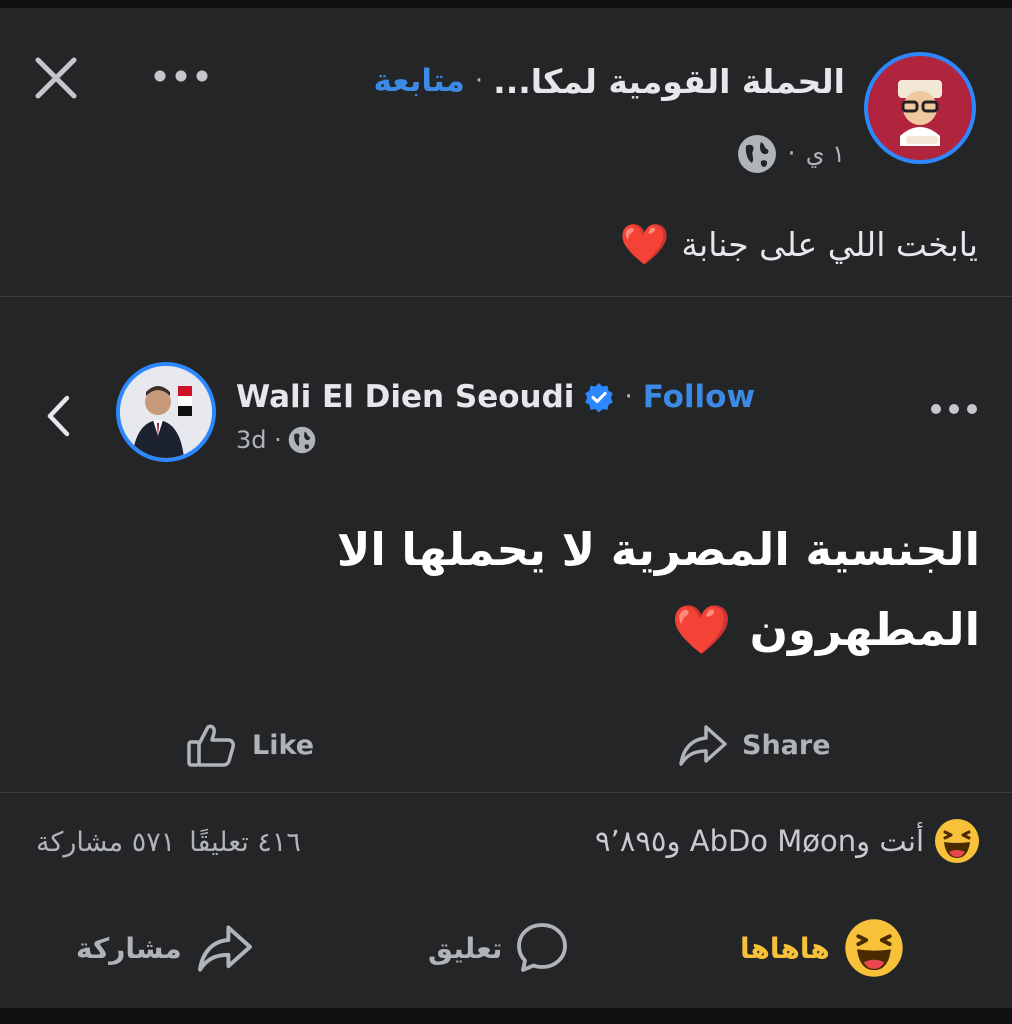 This screenshot has width=1012, height=1024. I want to click on thumbs-up-icon, so click(211, 745).